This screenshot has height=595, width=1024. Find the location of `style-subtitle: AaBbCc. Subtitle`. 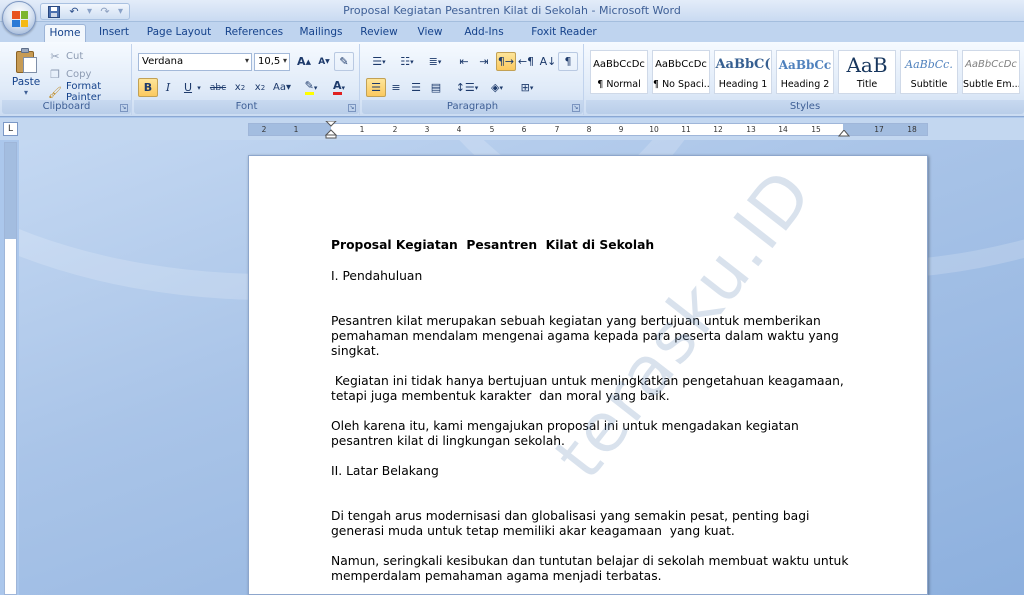

style-subtitle: AaBbCc. Subtitle is located at coordinates (929, 72).